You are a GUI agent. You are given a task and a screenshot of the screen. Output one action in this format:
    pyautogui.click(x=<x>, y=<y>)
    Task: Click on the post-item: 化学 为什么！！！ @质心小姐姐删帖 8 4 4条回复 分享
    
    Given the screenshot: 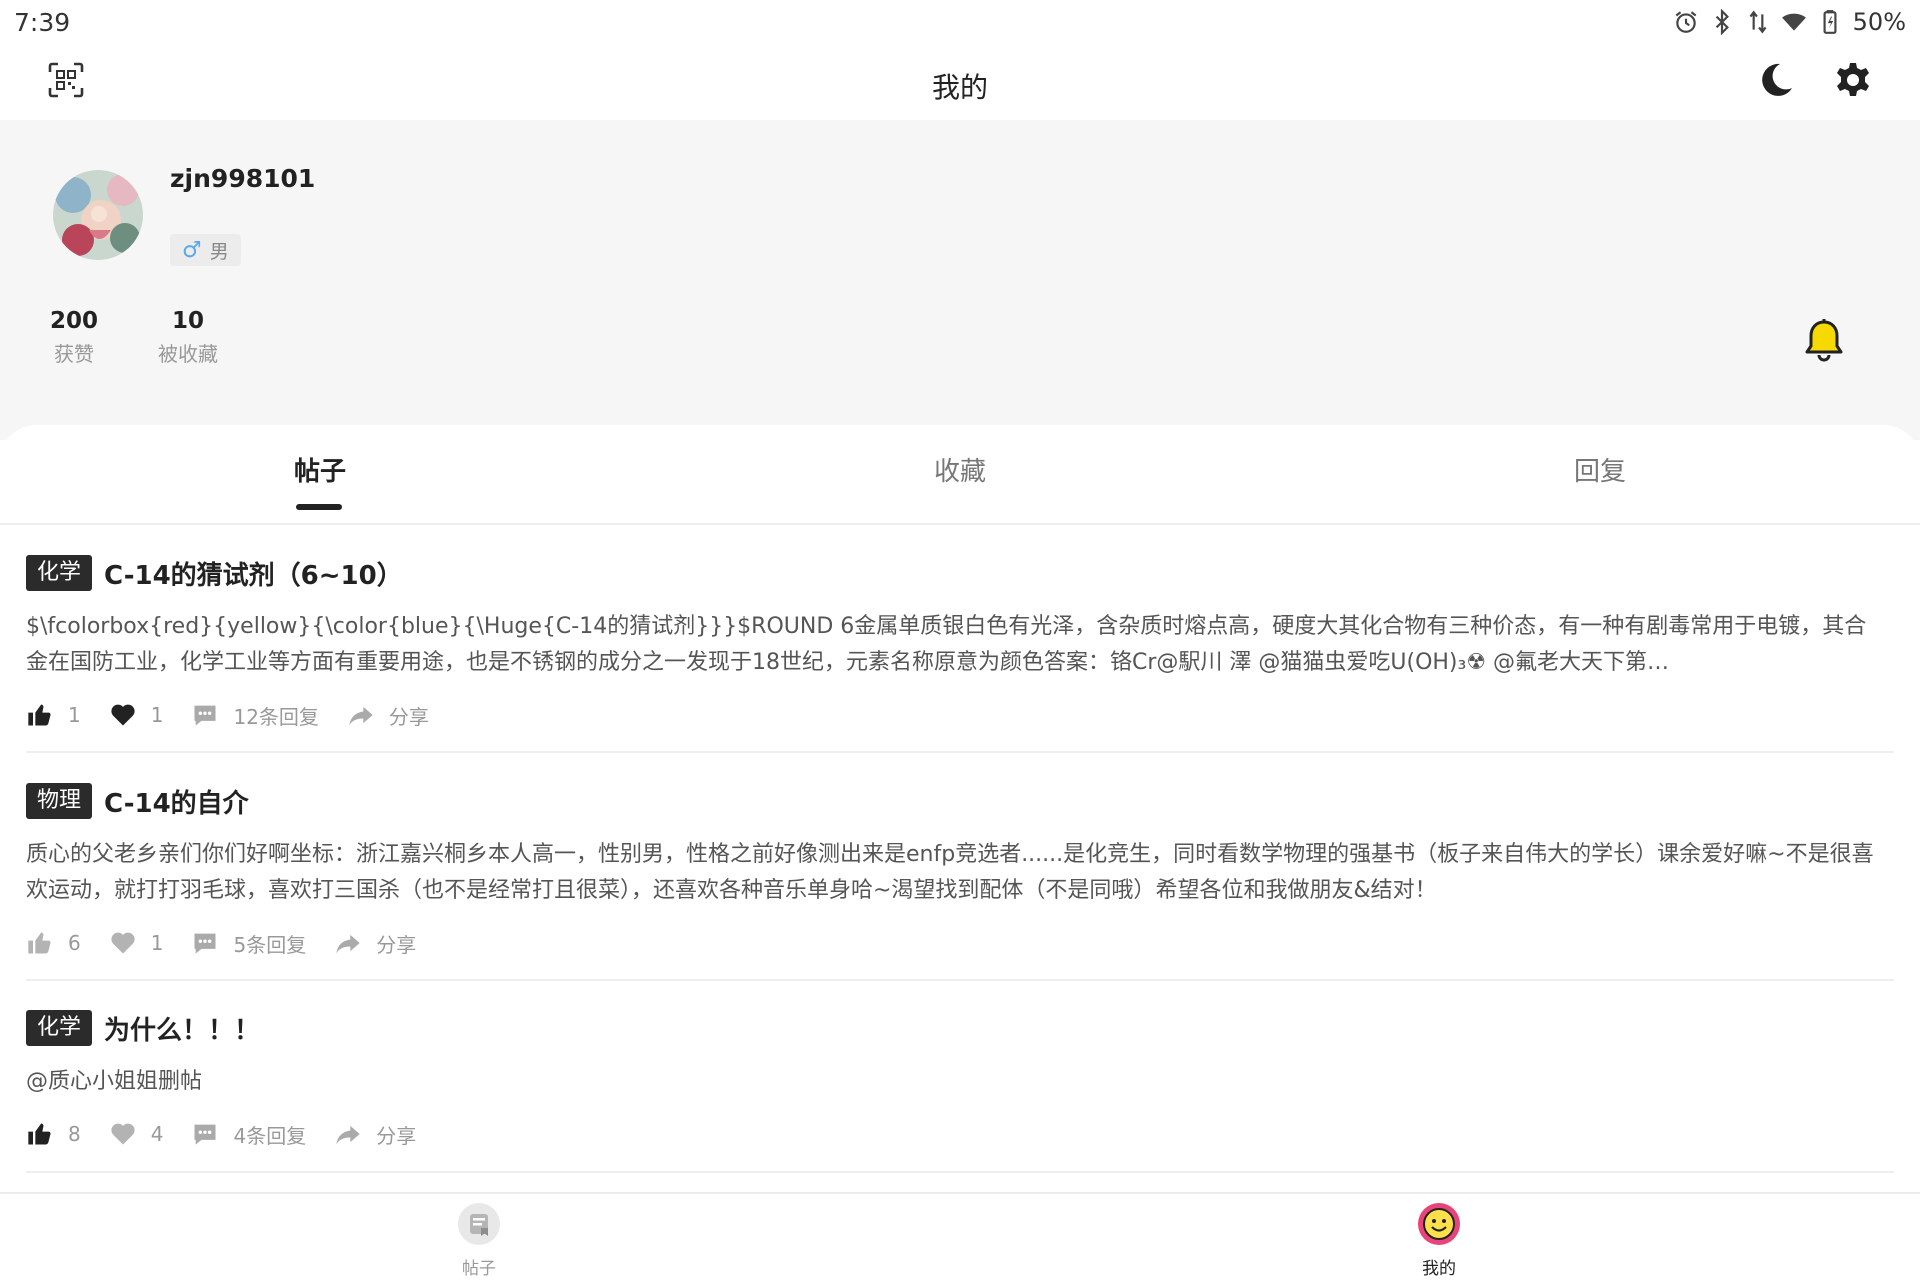 What is the action you would take?
    pyautogui.click(x=960, y=1090)
    